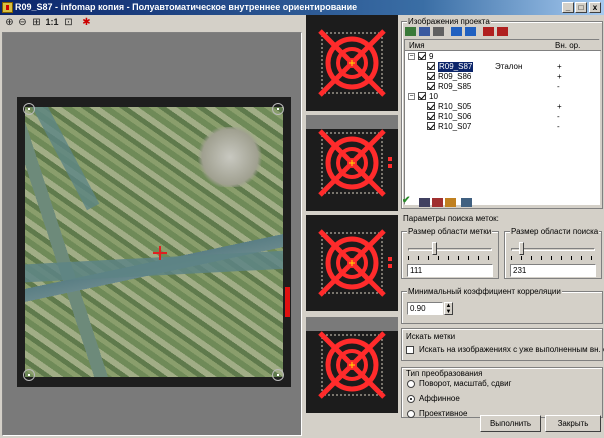 The width and height of the screenshot is (604, 438). I want to click on crosshair-cursor, so click(160, 253).